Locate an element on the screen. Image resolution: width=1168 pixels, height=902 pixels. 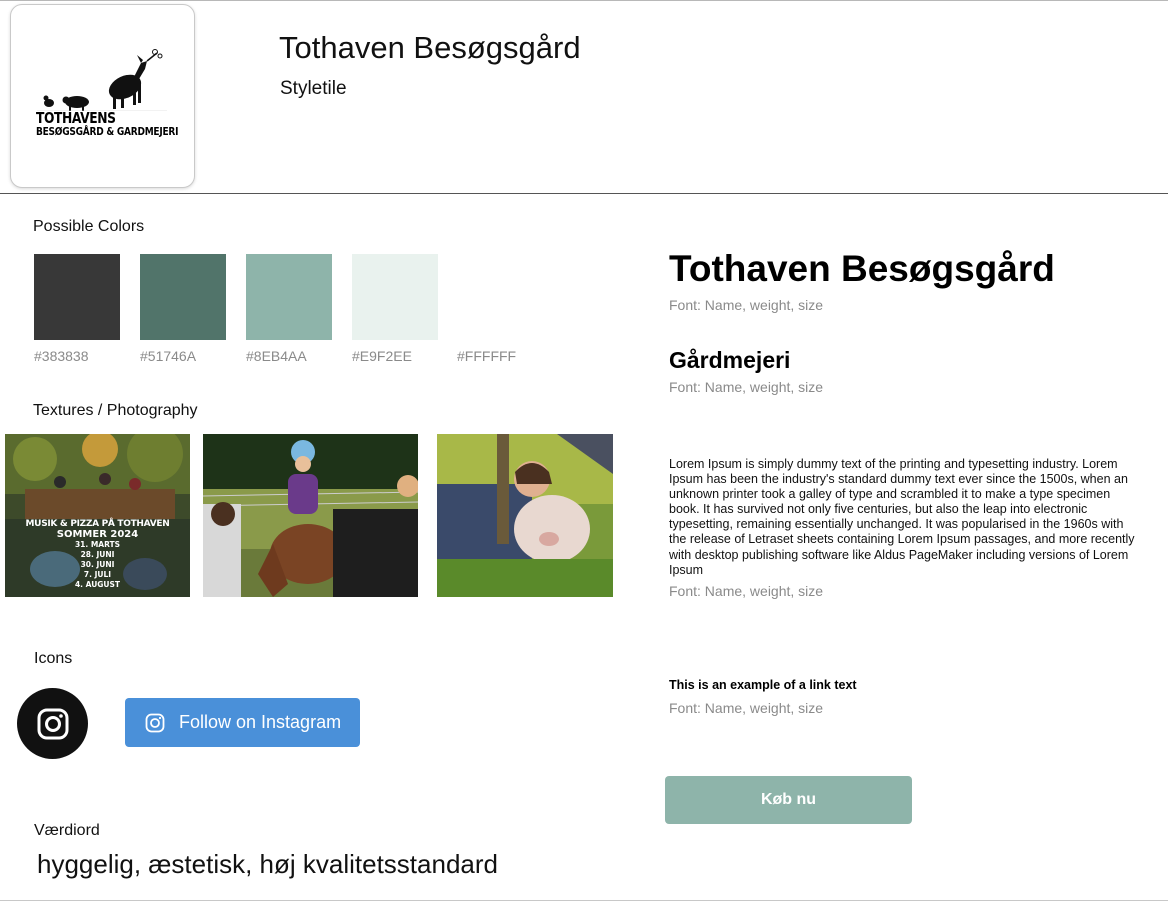
instagram-circle-button is located at coordinates (52, 723).